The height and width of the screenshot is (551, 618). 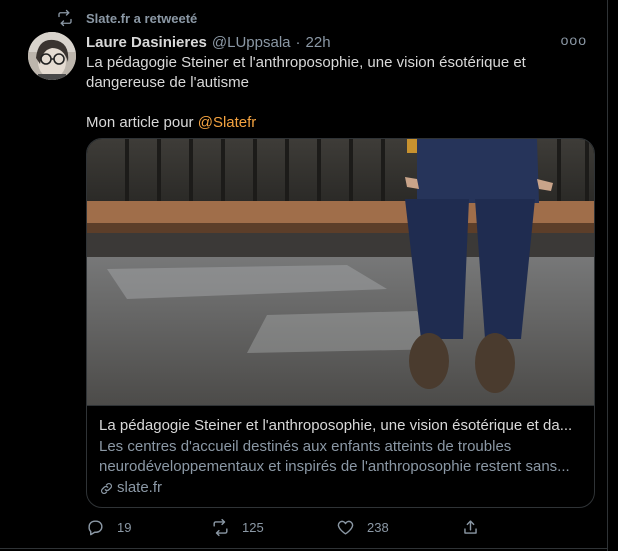 What do you see at coordinates (227, 122) in the screenshot?
I see `mention-link: @Slatefr` at bounding box center [227, 122].